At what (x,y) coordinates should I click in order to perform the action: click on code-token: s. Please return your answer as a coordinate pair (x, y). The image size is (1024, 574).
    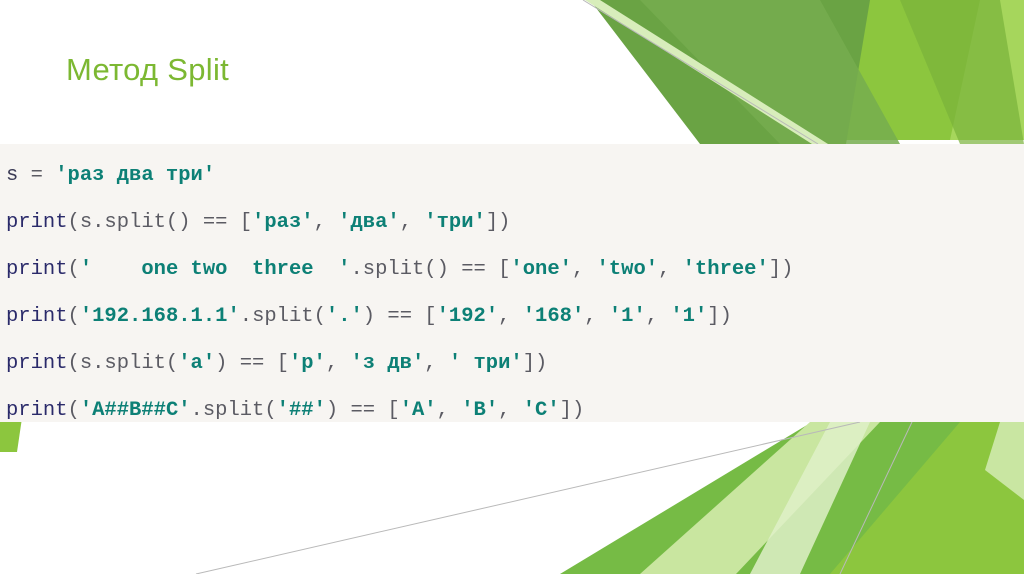
    Looking at the image, I should click on (18, 175).